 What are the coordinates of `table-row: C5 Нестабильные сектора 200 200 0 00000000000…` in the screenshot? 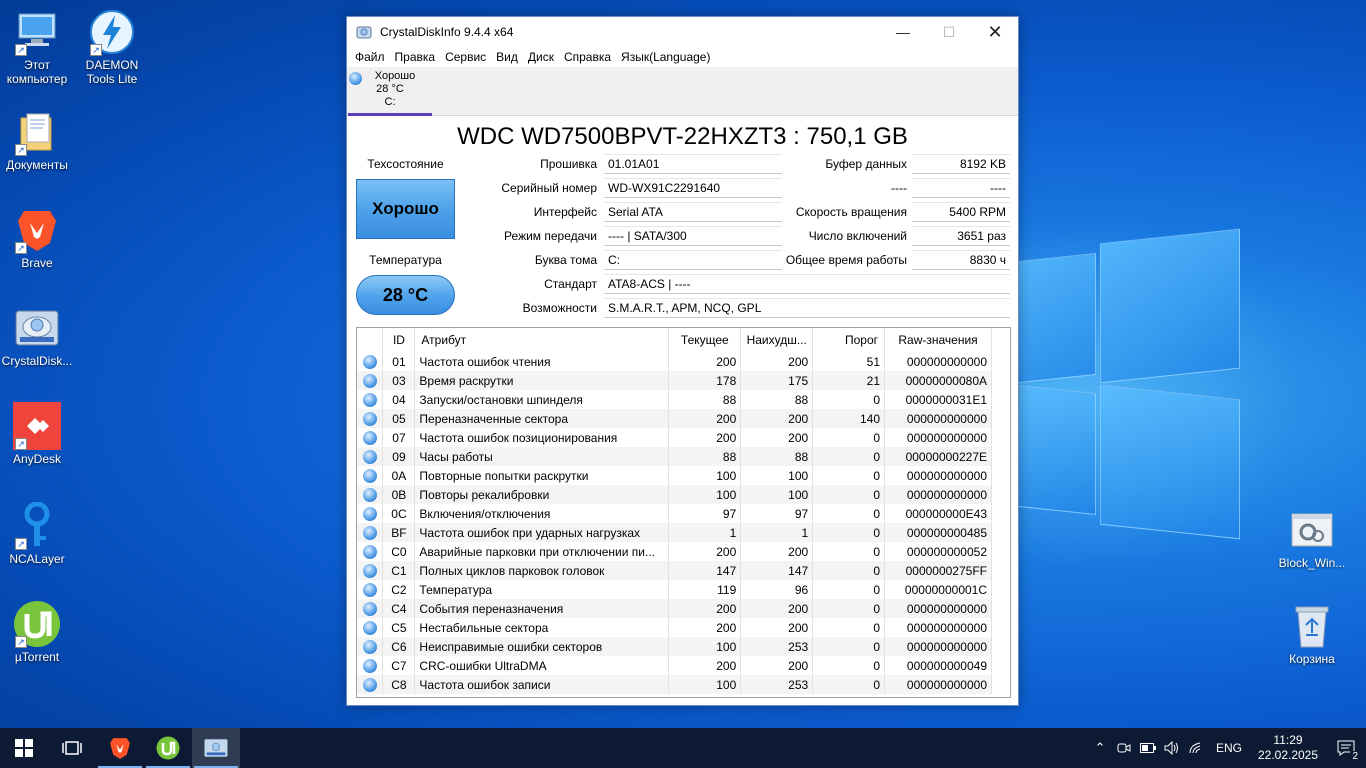 It's located at (674, 627).